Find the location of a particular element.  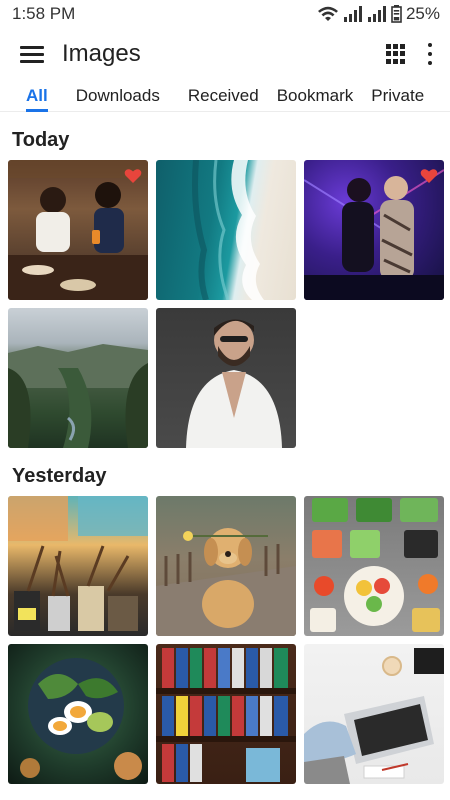

menu-icon is located at coordinates (32, 54).